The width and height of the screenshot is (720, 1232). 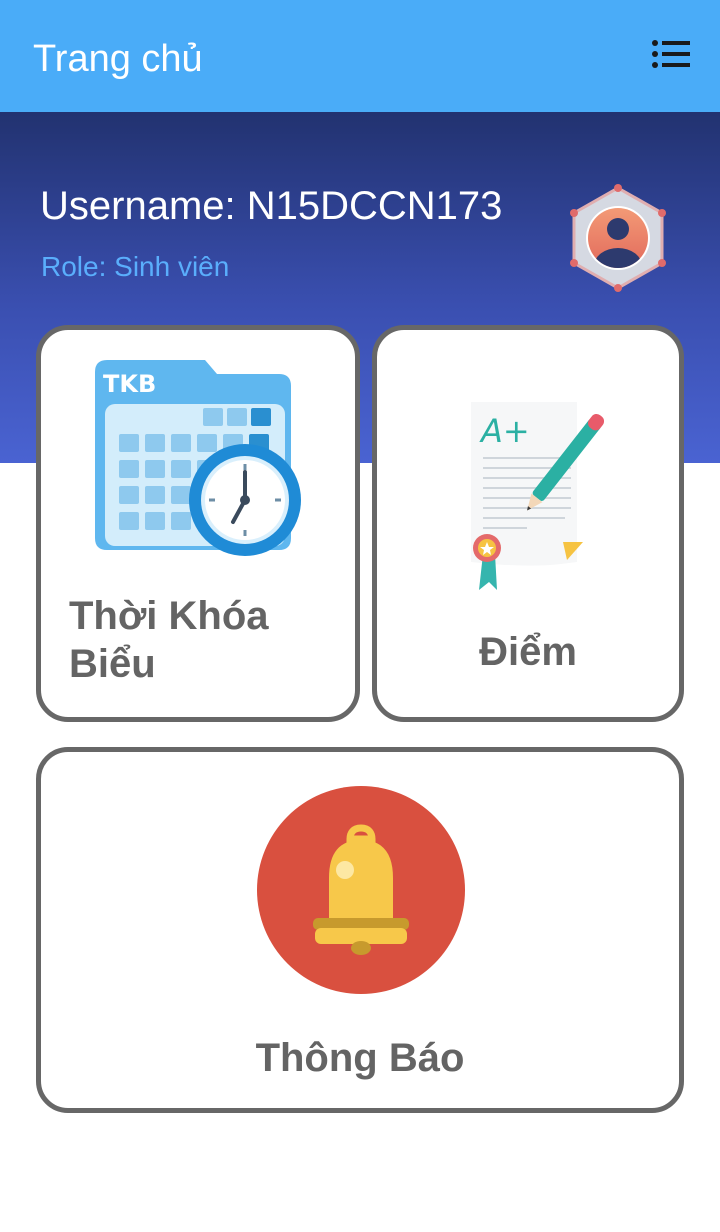 What do you see at coordinates (618, 238) in the screenshot?
I see `user-avatar-icon` at bounding box center [618, 238].